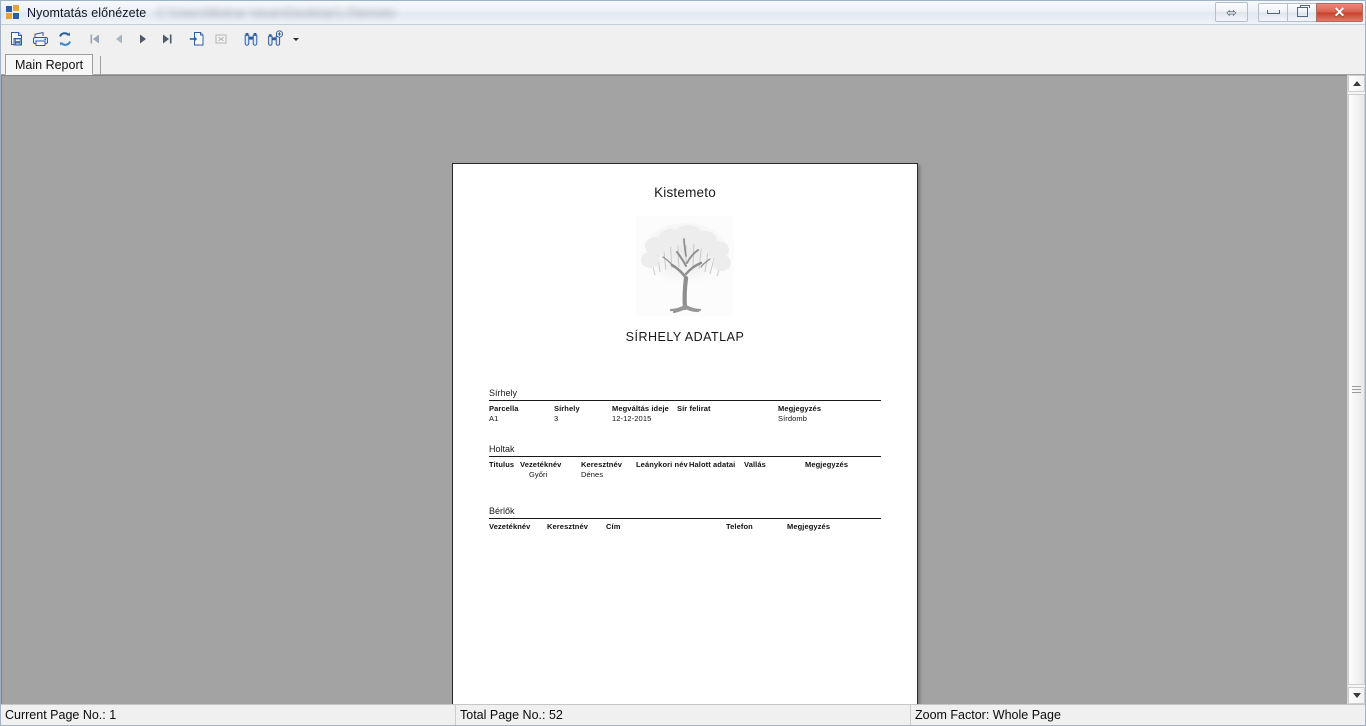  Describe the element at coordinates (538, 474) in the screenshot. I see `cell-vezeteknev-value: Győri` at that location.